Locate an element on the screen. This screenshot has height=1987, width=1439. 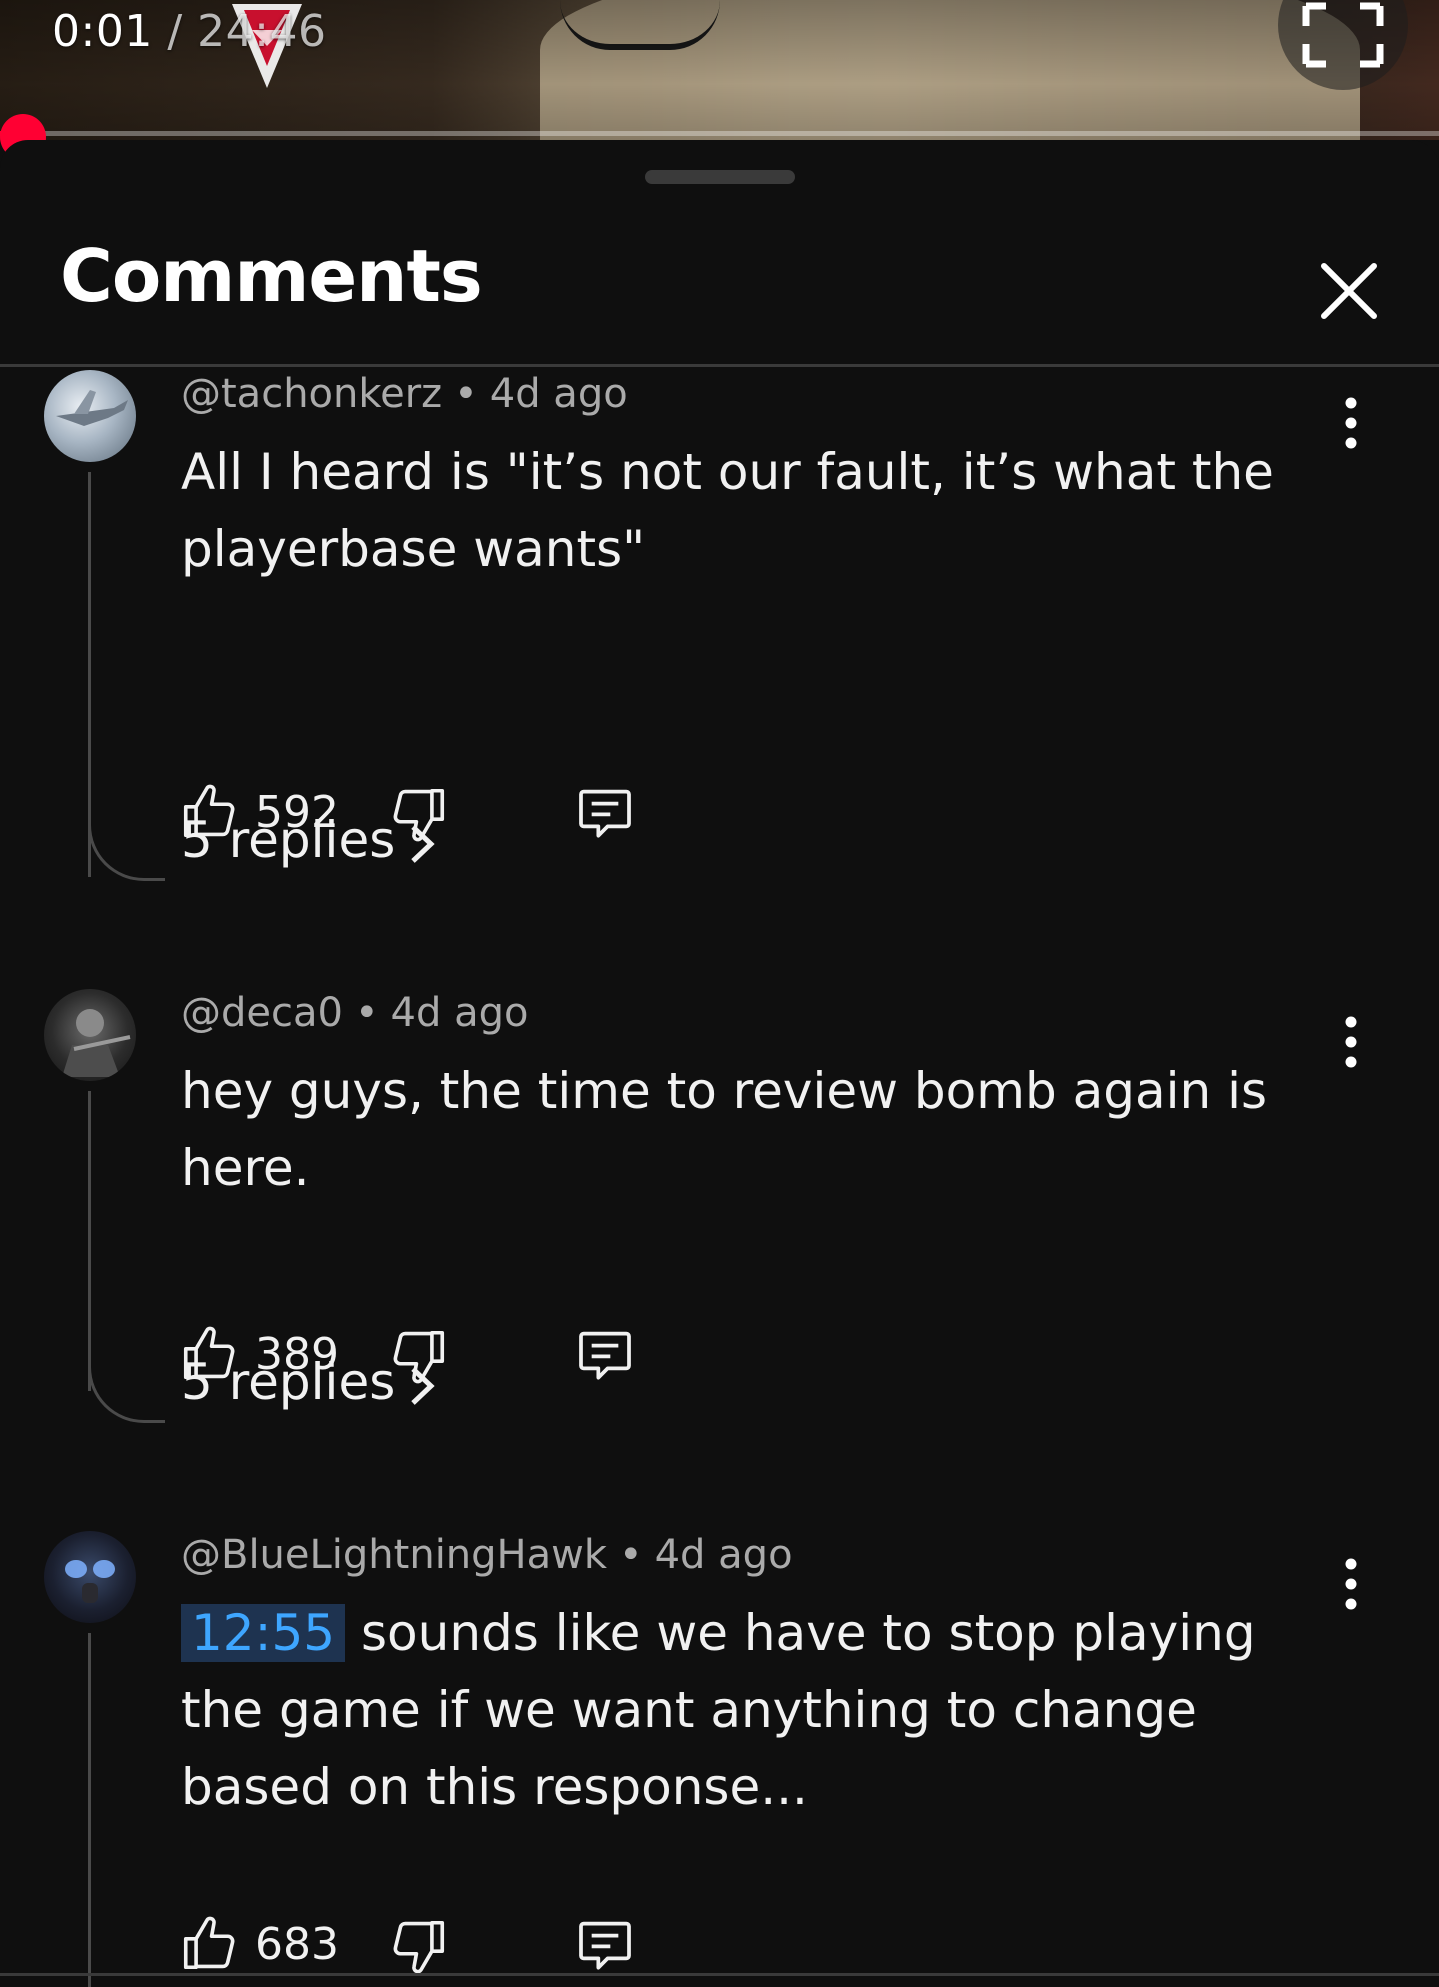
close-icon is located at coordinates (1349, 291).